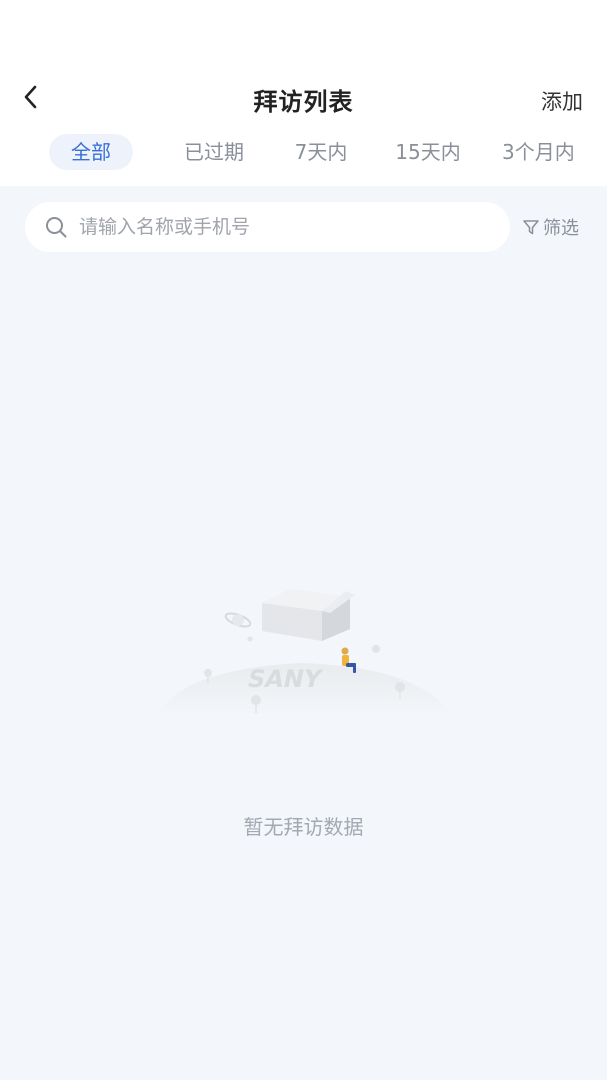  I want to click on filter-button: 筛选, so click(550, 227).